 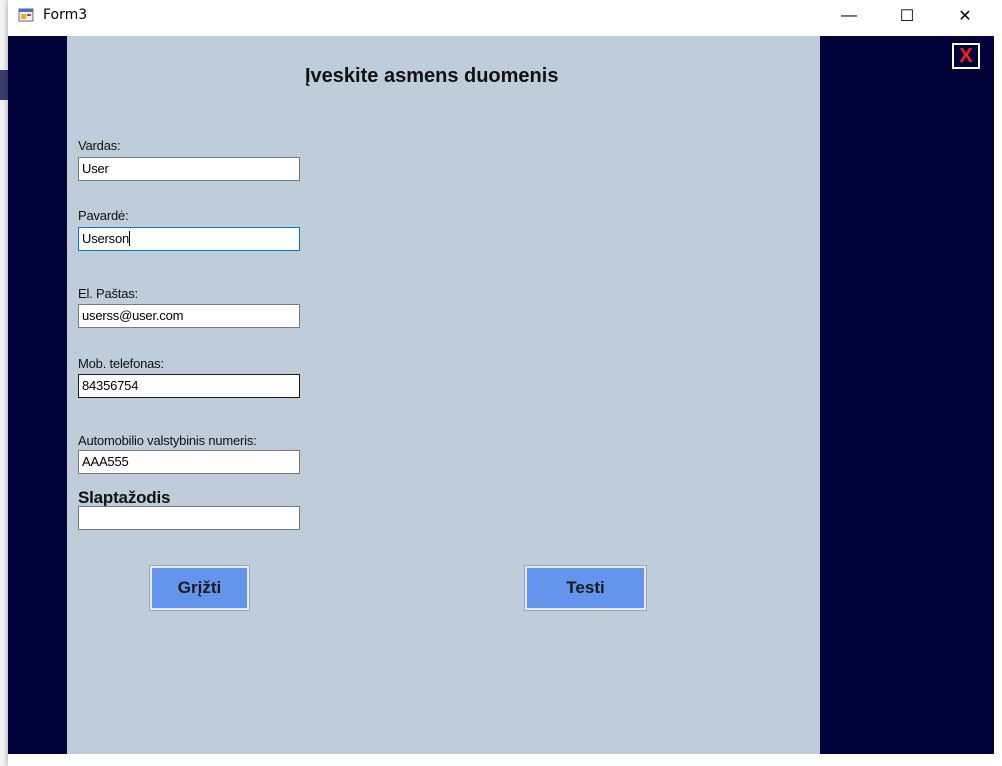 I want to click on maximize-button: ☐, so click(x=907, y=15).